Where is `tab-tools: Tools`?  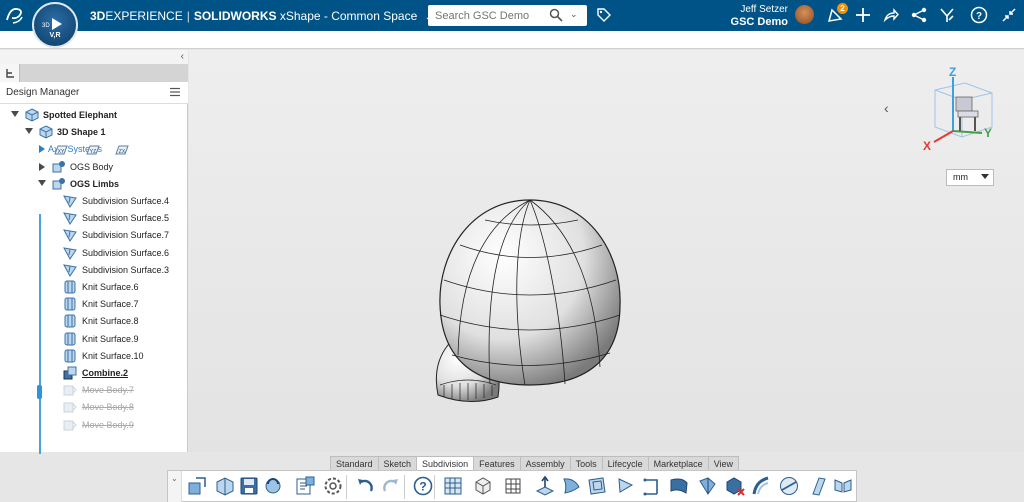 tab-tools: Tools is located at coordinates (586, 463).